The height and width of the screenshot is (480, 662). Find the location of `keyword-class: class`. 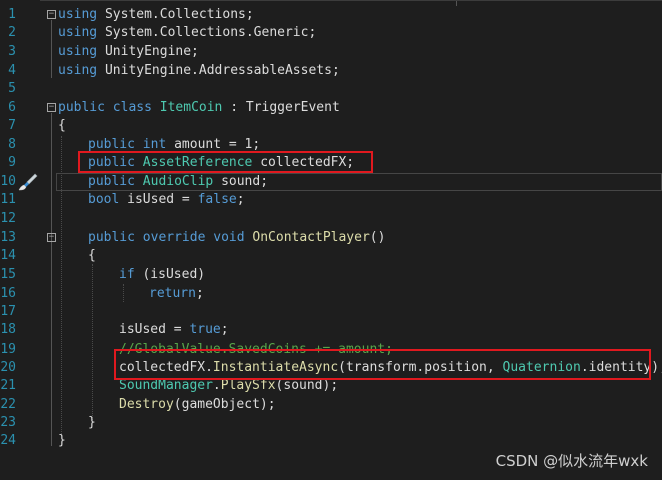

keyword-class: class is located at coordinates (132, 107).